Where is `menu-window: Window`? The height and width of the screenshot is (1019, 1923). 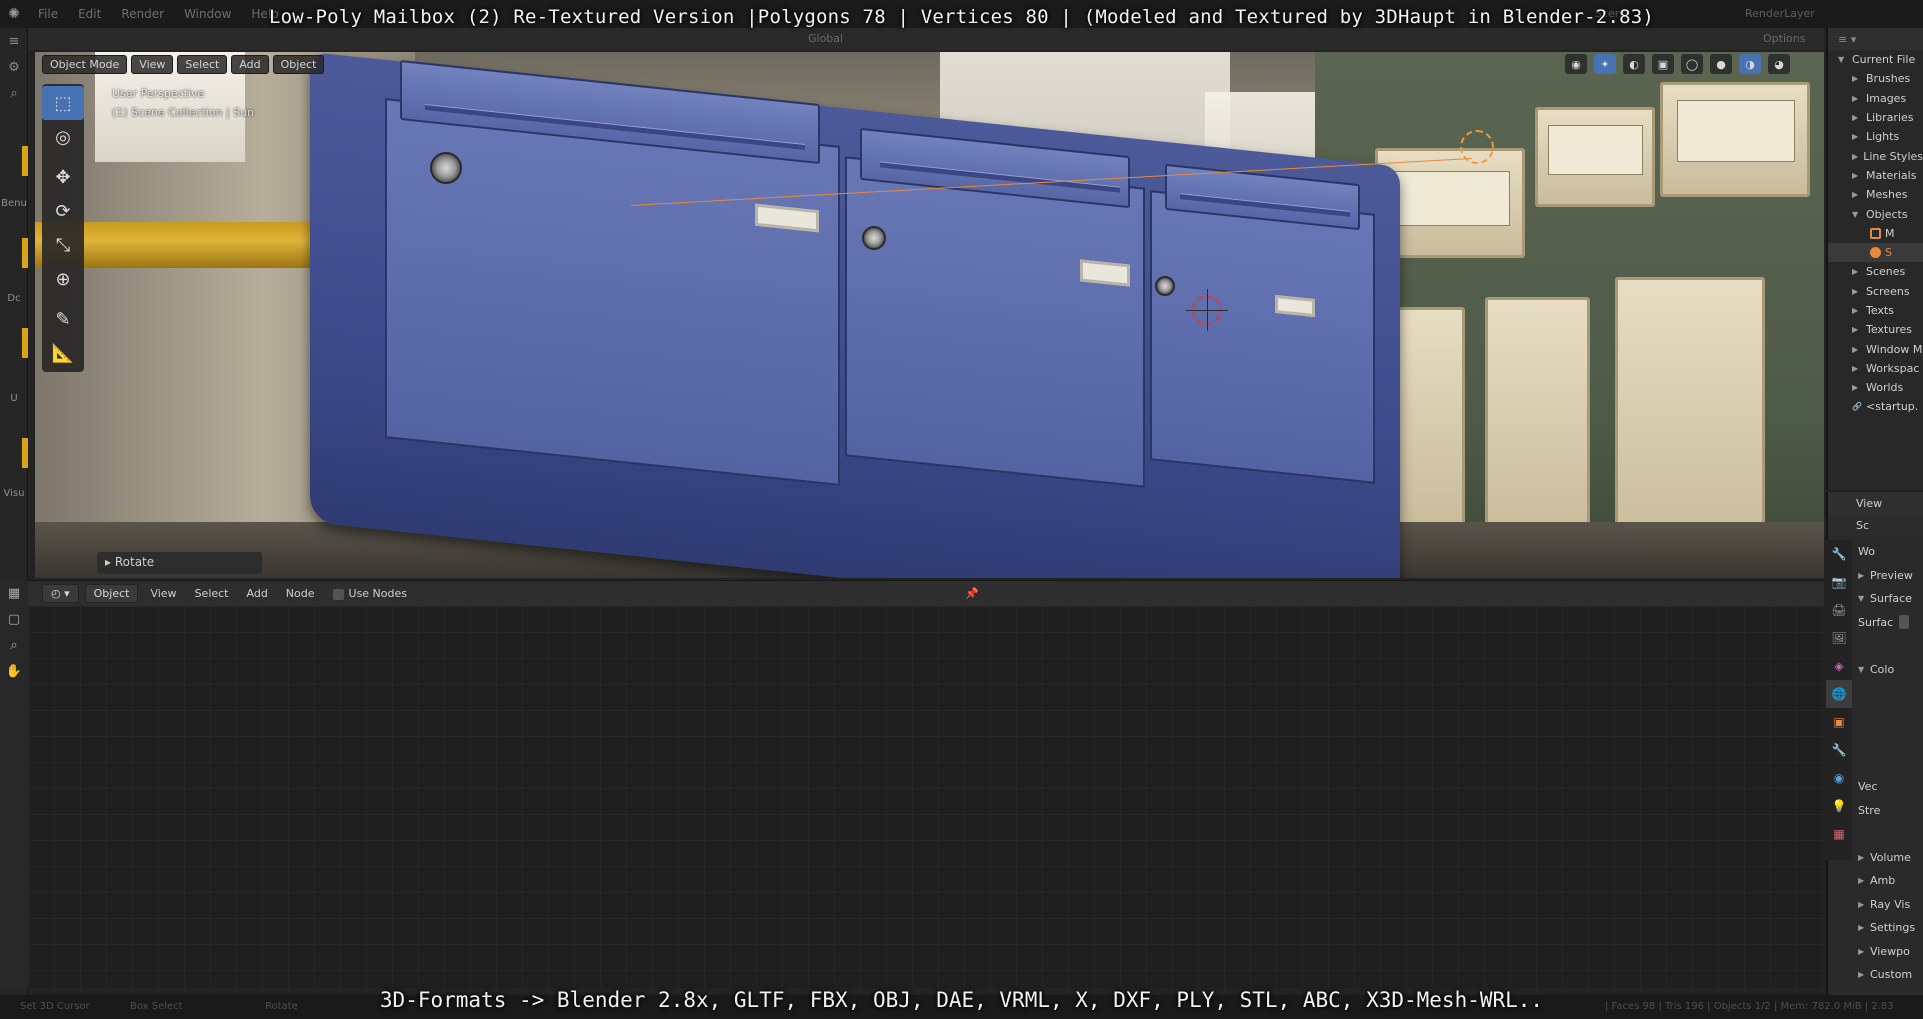 menu-window: Window is located at coordinates (207, 14).